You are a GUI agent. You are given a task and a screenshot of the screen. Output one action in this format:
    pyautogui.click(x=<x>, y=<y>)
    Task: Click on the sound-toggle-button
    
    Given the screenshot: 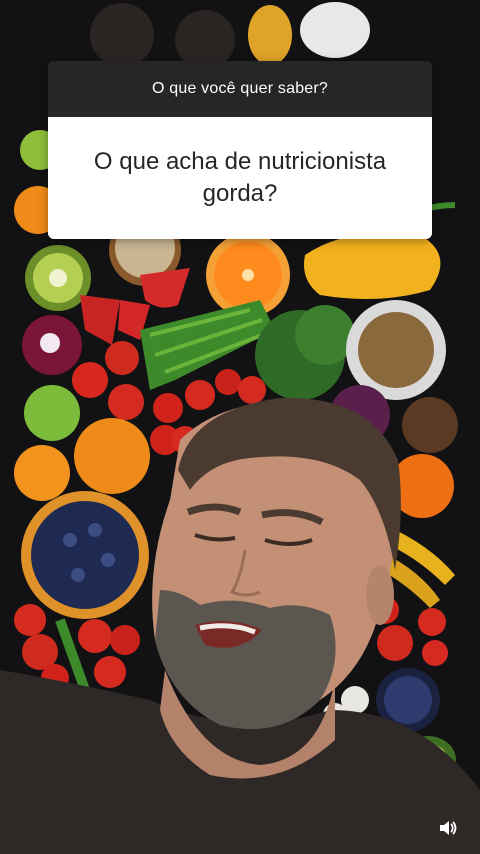 What is the action you would take?
    pyautogui.click(x=448, y=828)
    